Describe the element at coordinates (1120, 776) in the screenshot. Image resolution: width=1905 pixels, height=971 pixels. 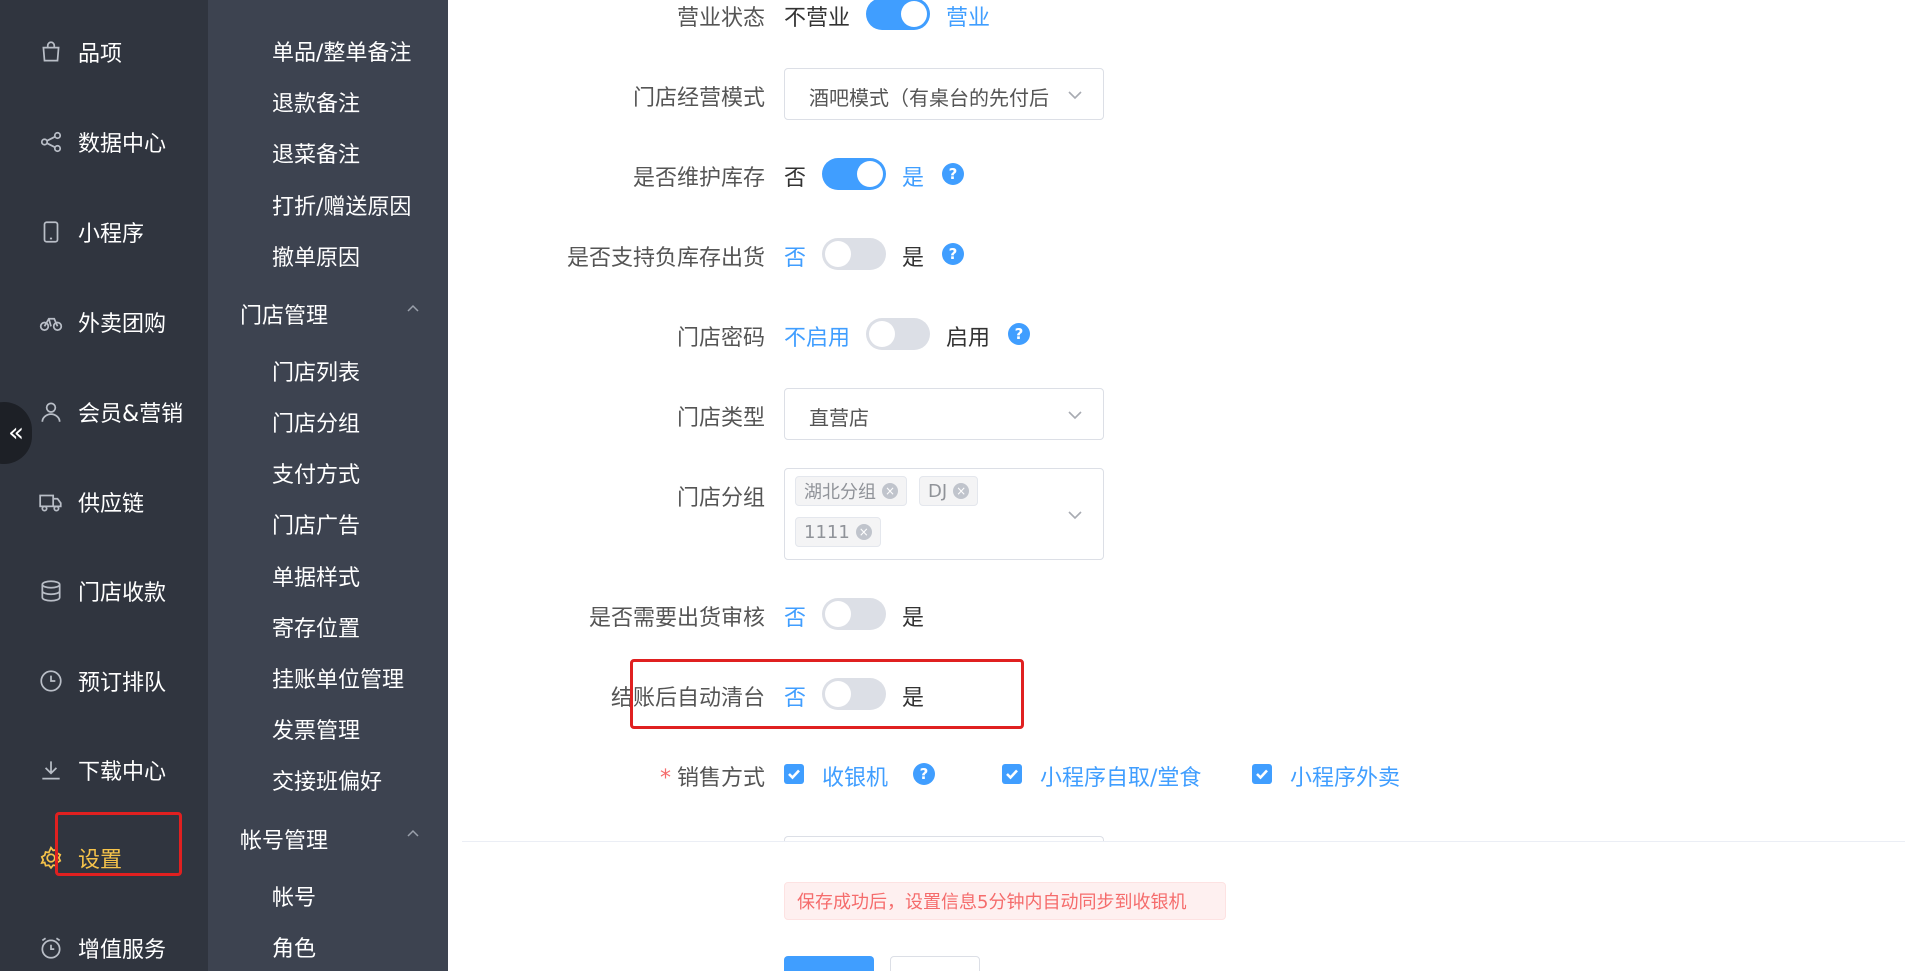
I see `checkbox-label: 小程序自取/堂食` at that location.